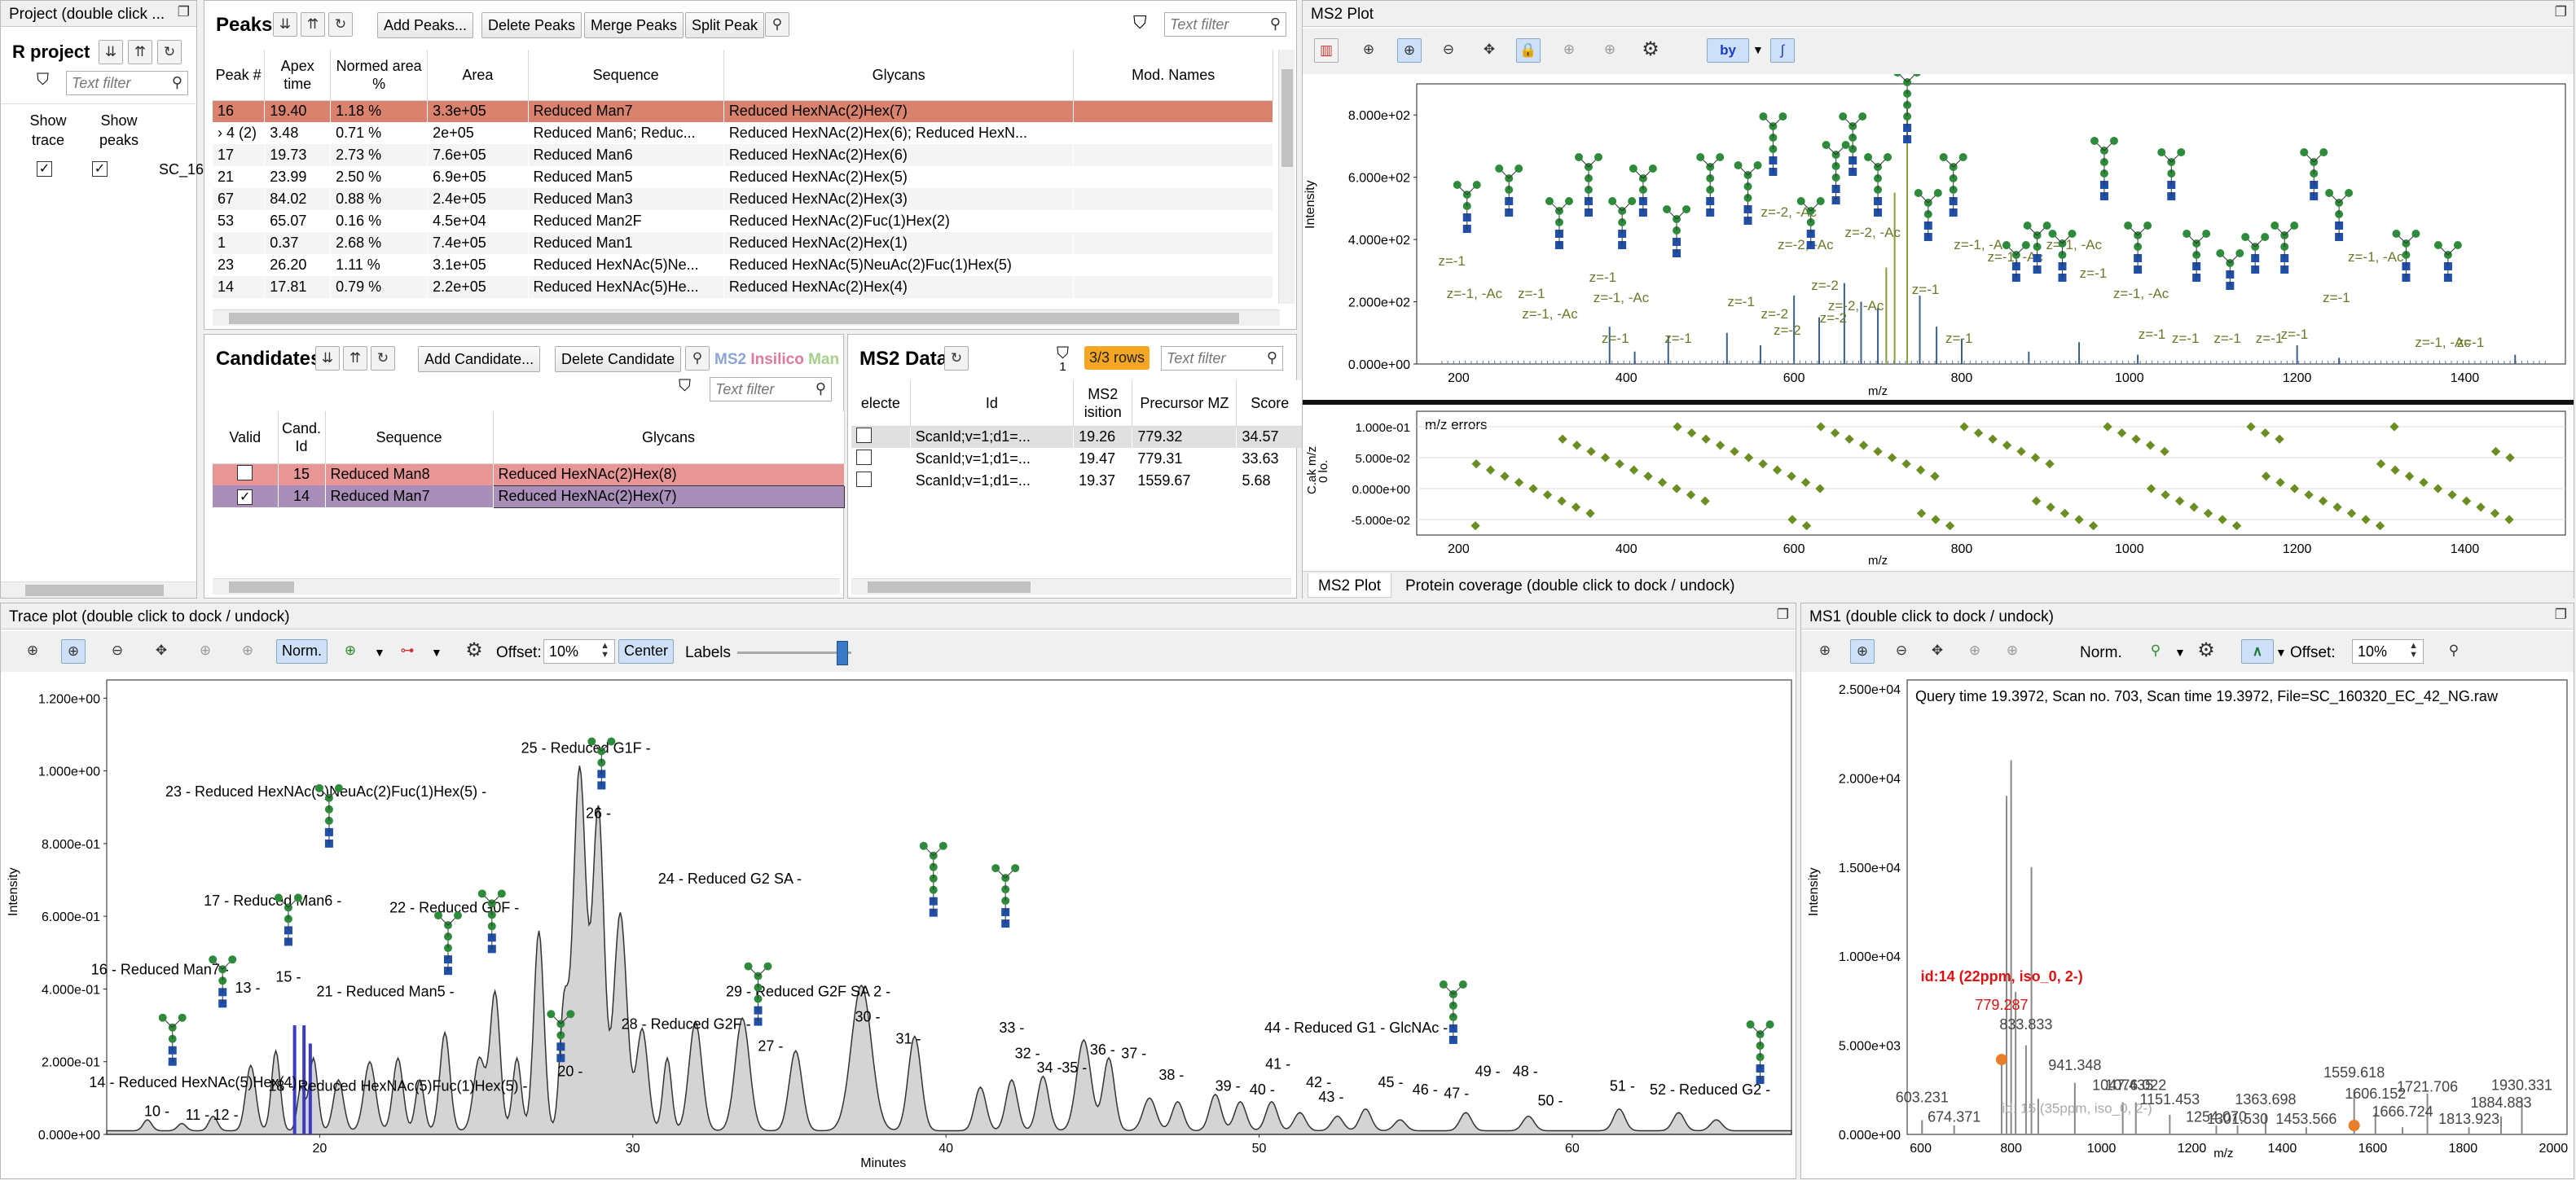 The image size is (2576, 1180). Describe the element at coordinates (98, 589) in the screenshot. I see `project-hscroll` at that location.